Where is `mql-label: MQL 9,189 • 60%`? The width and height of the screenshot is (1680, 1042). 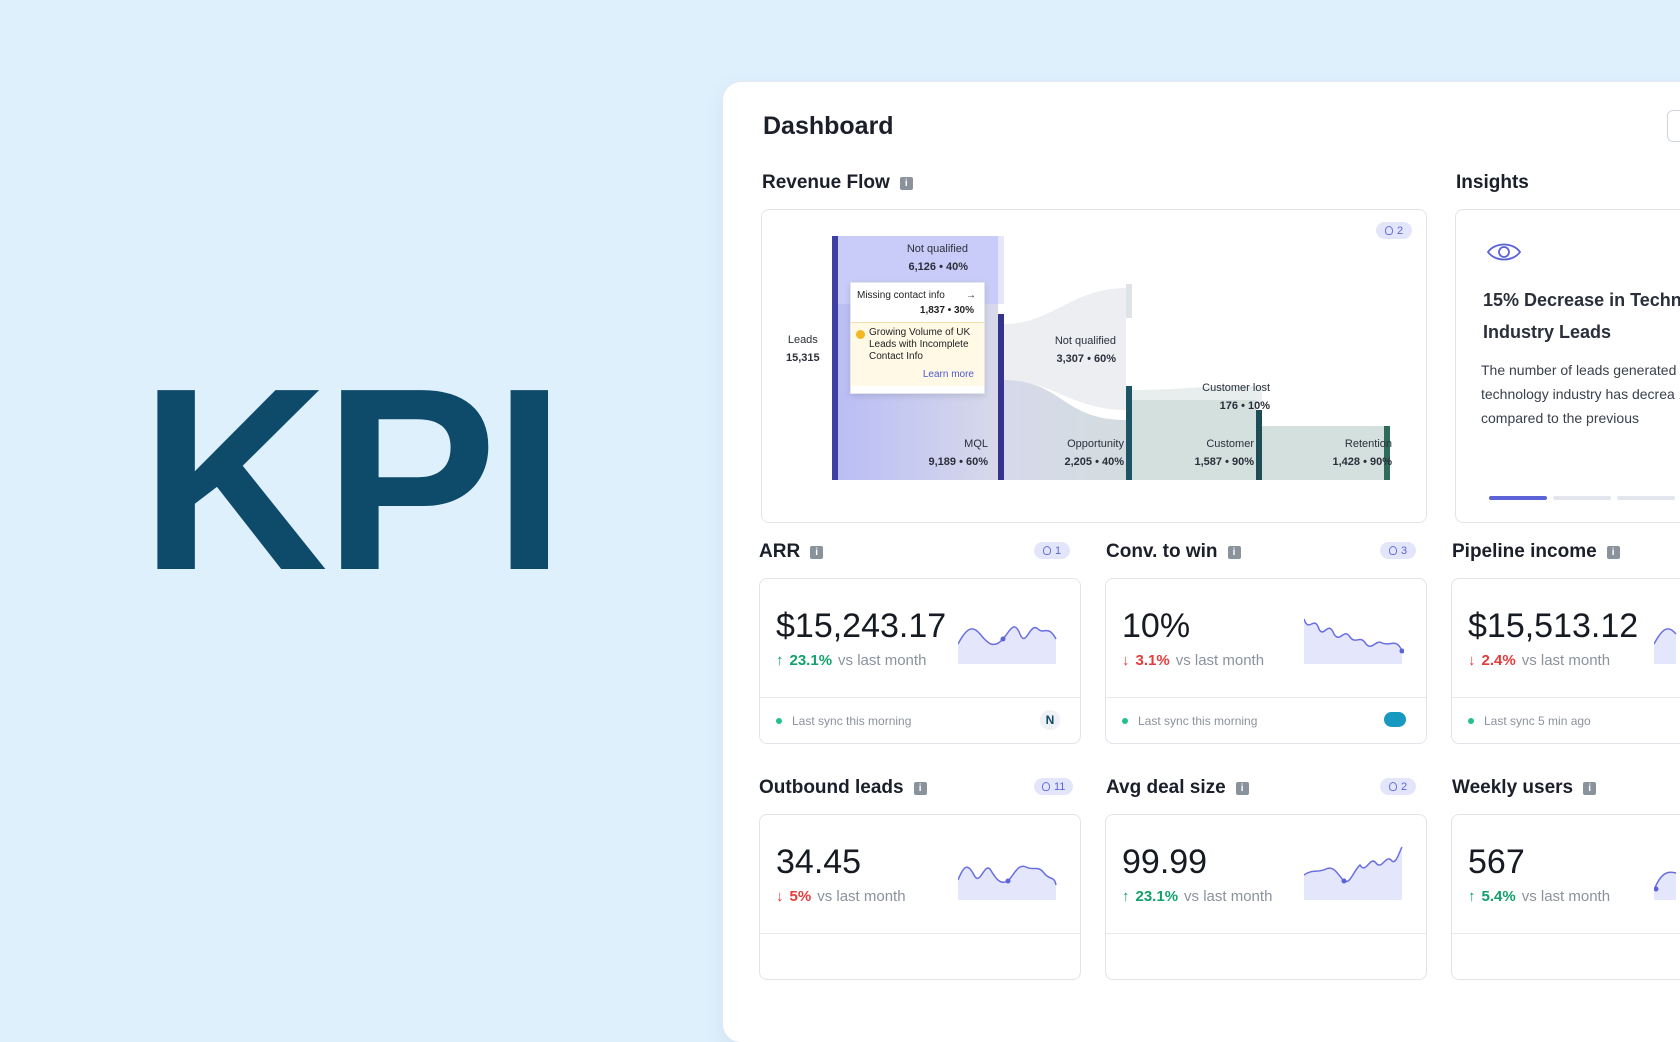 mql-label: MQL 9,189 • 60% is located at coordinates (958, 453).